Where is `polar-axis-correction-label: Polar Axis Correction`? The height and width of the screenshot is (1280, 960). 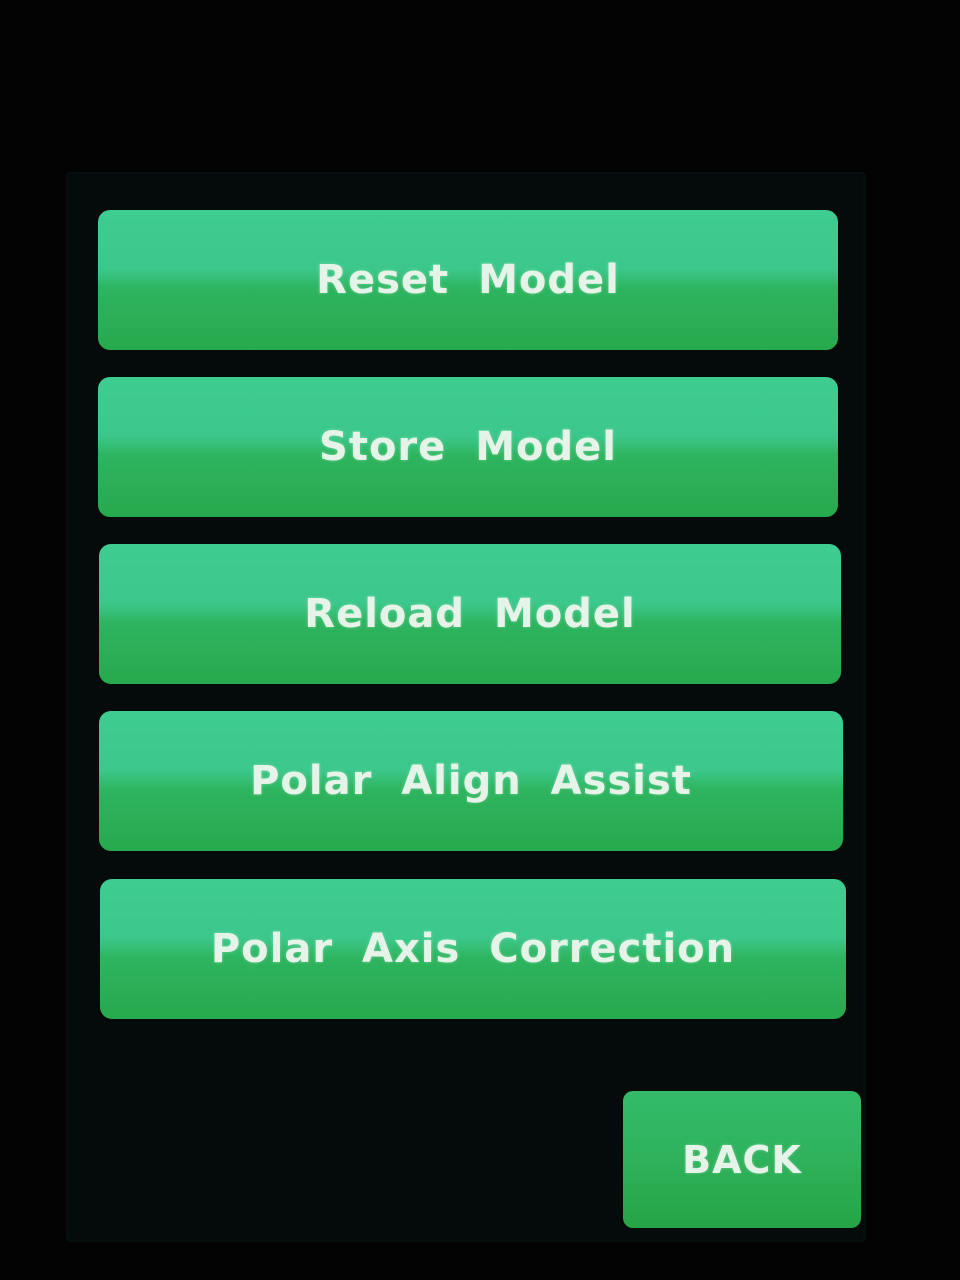
polar-axis-correction-label: Polar Axis Correction is located at coordinates (473, 949).